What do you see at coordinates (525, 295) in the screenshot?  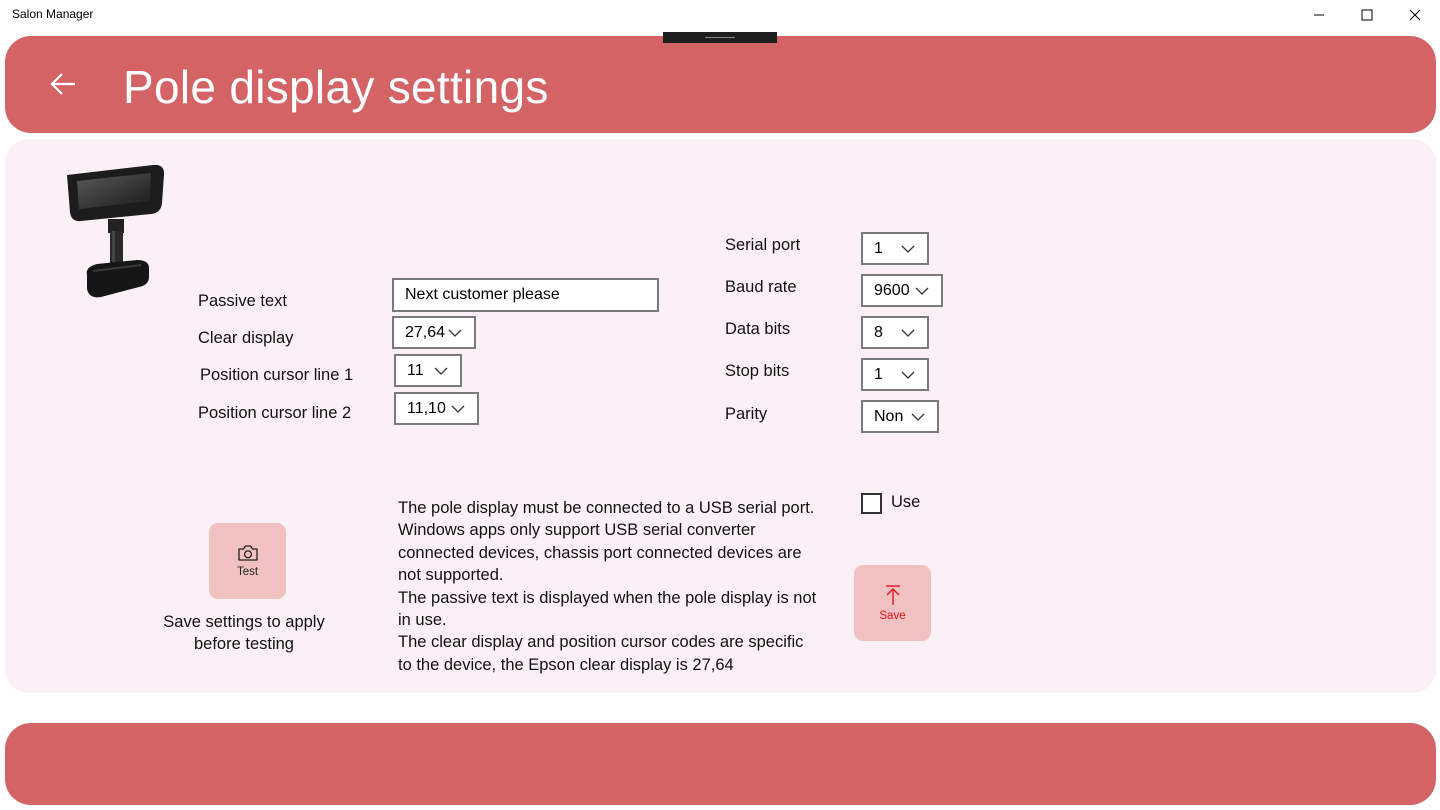 I see `passive-text-input` at bounding box center [525, 295].